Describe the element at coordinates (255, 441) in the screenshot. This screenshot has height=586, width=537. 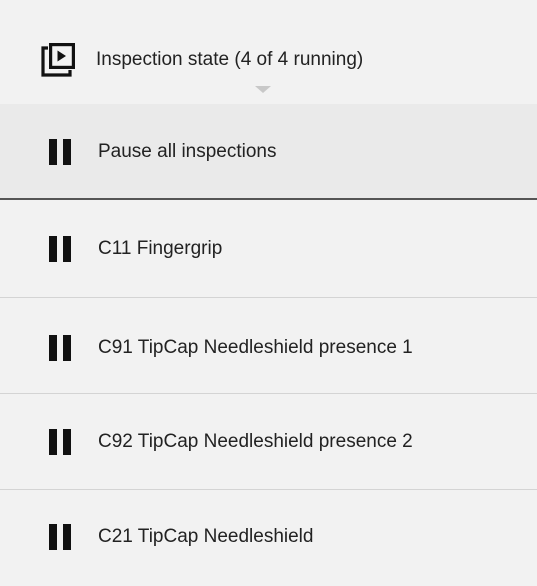
I see `inspection-label: C92 TipCap Needleshield presence 2` at that location.